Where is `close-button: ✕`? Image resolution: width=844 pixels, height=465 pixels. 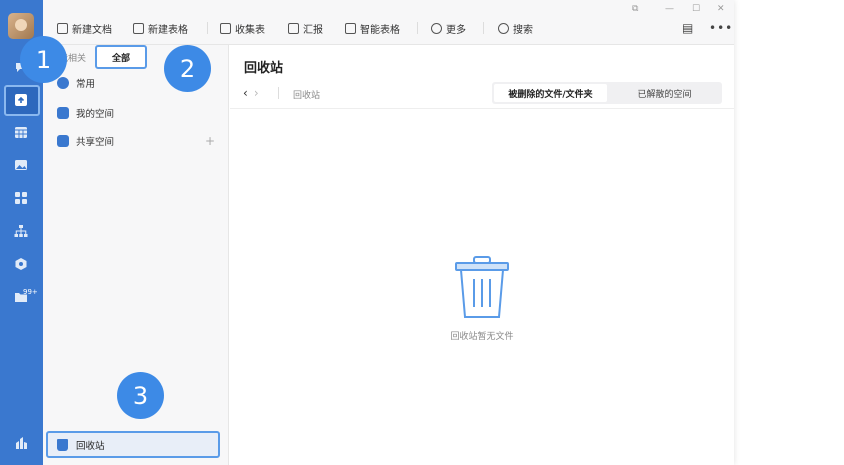 close-button: ✕ is located at coordinates (721, 9).